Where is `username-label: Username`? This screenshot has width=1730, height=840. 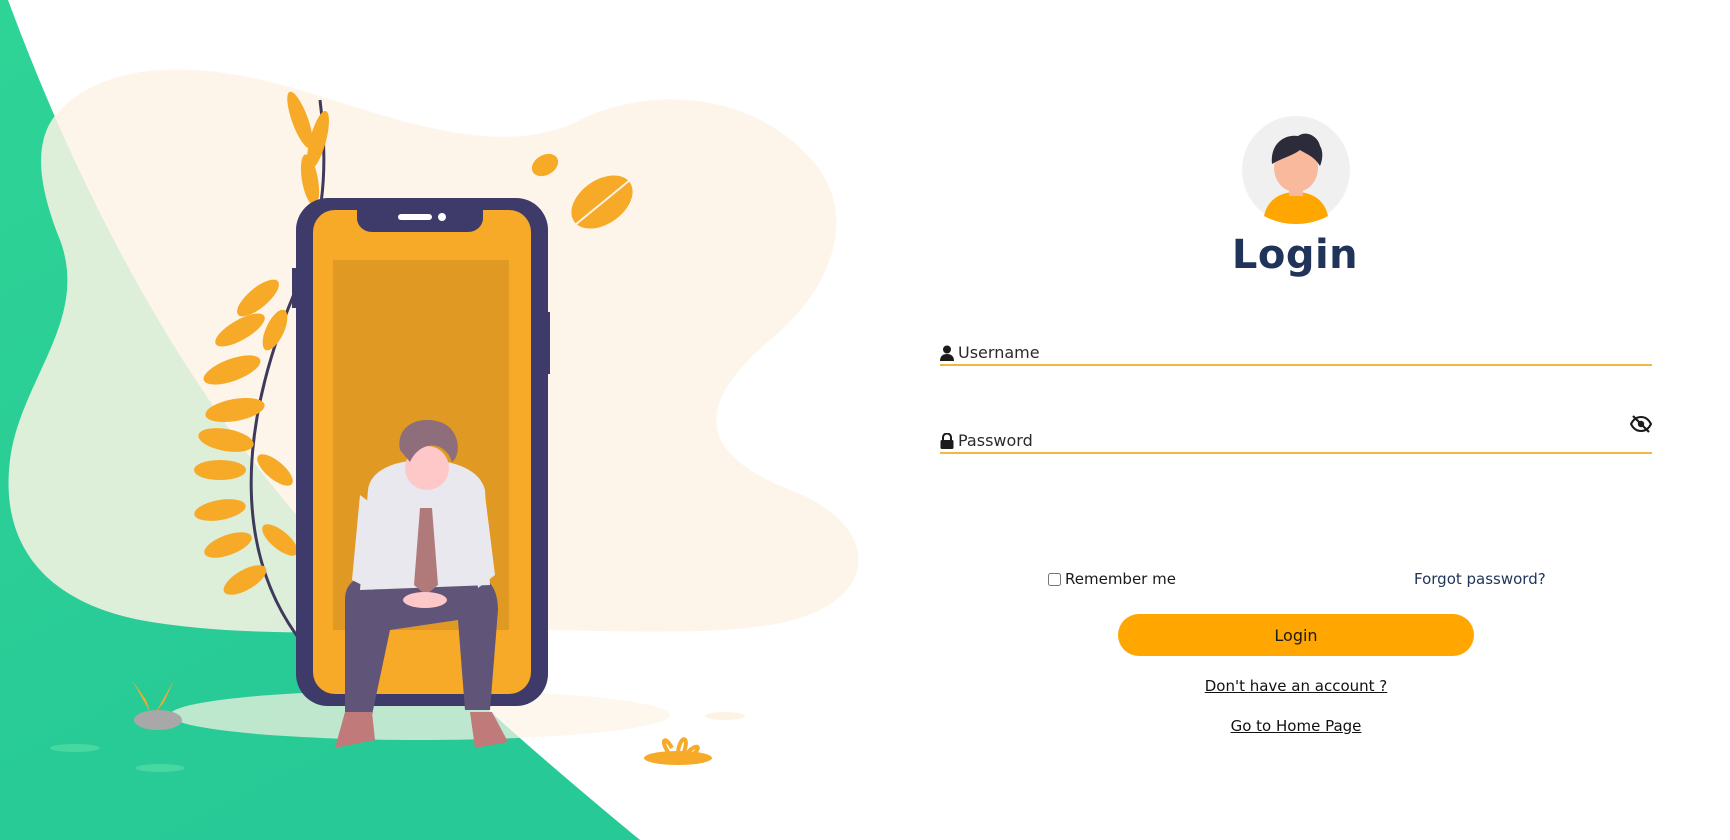
username-label: Username is located at coordinates (990, 352).